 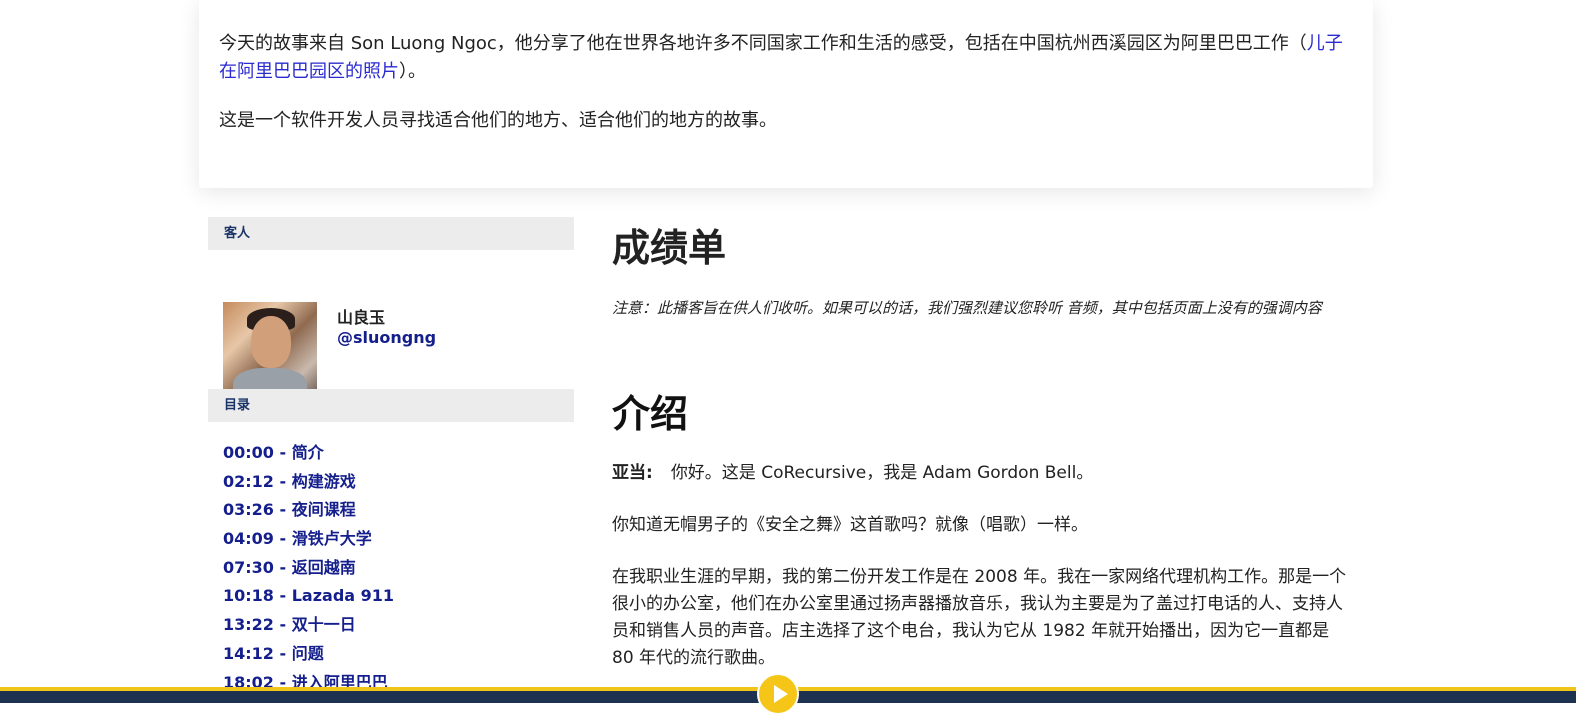 I want to click on intro-text-end: ）。, so click(x=412, y=71).